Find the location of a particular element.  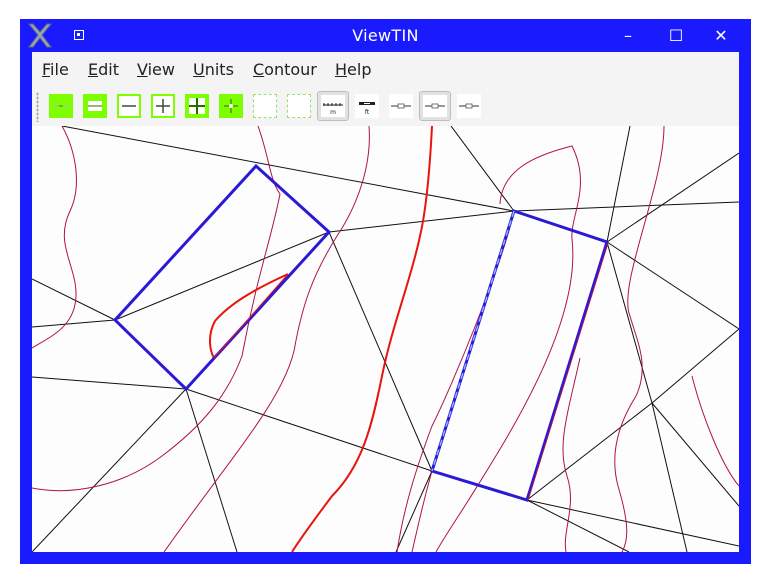

zoom-plus-bold-button is located at coordinates (197, 106).